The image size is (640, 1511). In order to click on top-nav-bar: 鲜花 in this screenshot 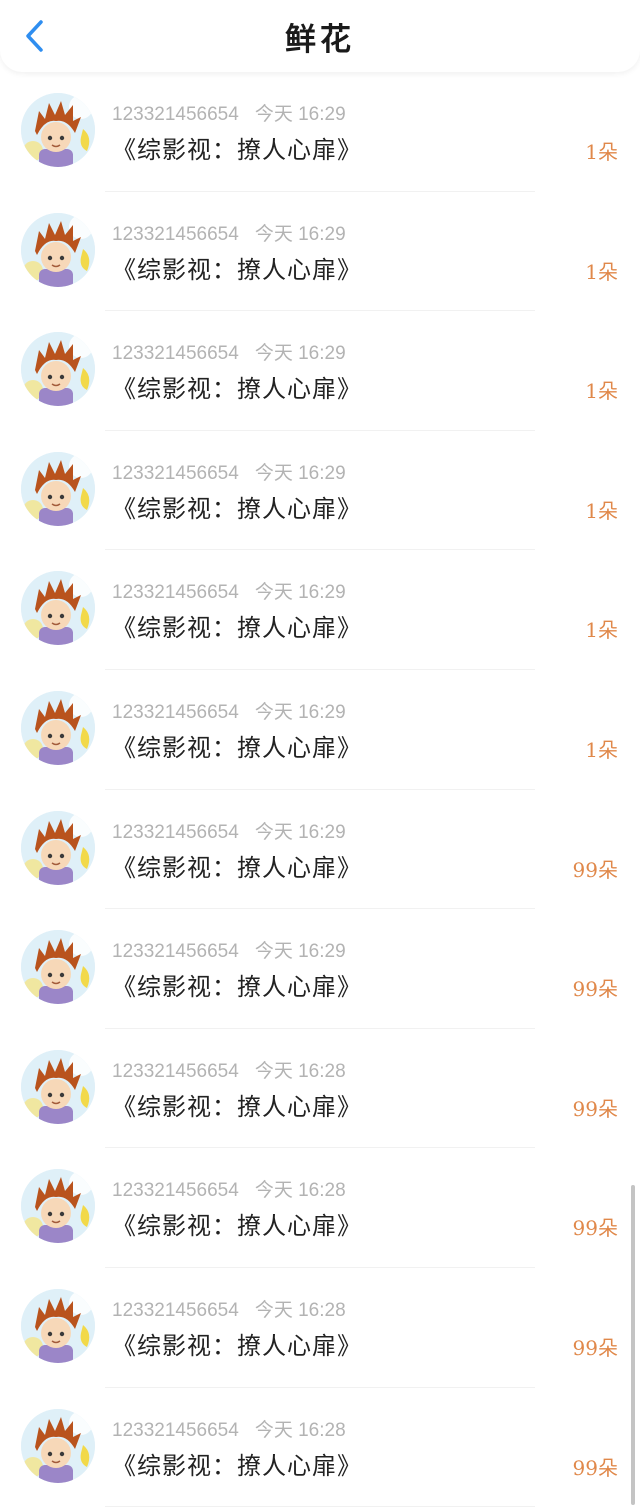, I will do `click(320, 36)`.